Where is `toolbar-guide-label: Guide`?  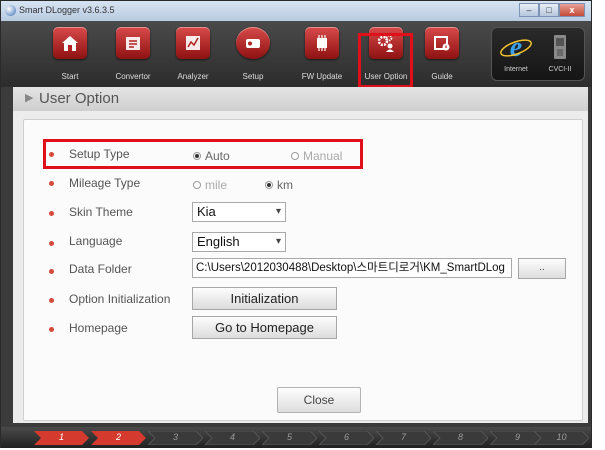
toolbar-guide-label: Guide is located at coordinates (442, 76).